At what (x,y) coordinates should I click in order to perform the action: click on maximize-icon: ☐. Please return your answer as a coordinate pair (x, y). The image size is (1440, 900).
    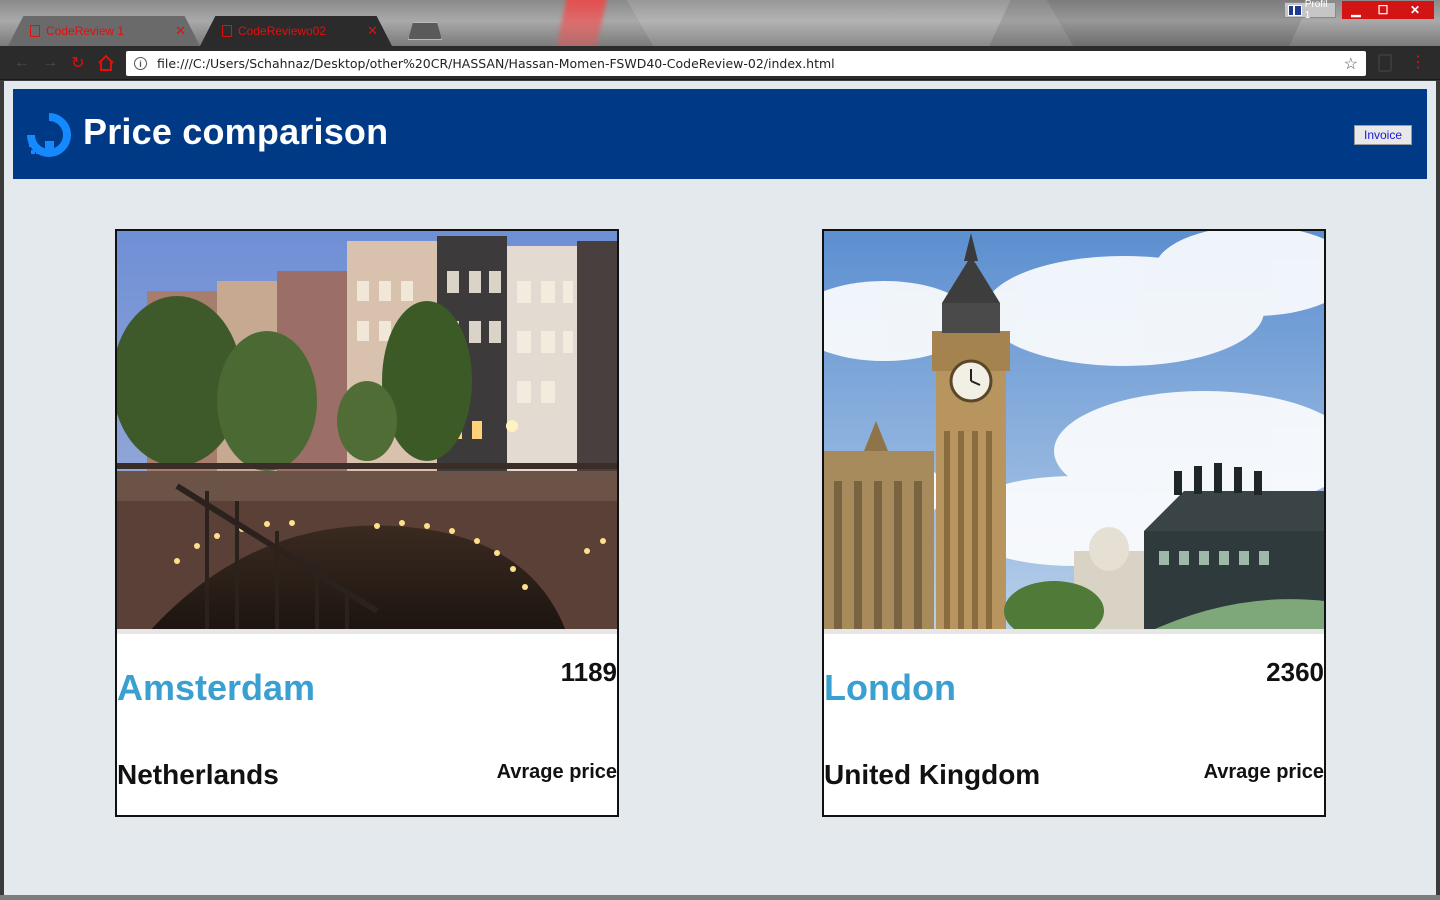
    Looking at the image, I should click on (1383, 10).